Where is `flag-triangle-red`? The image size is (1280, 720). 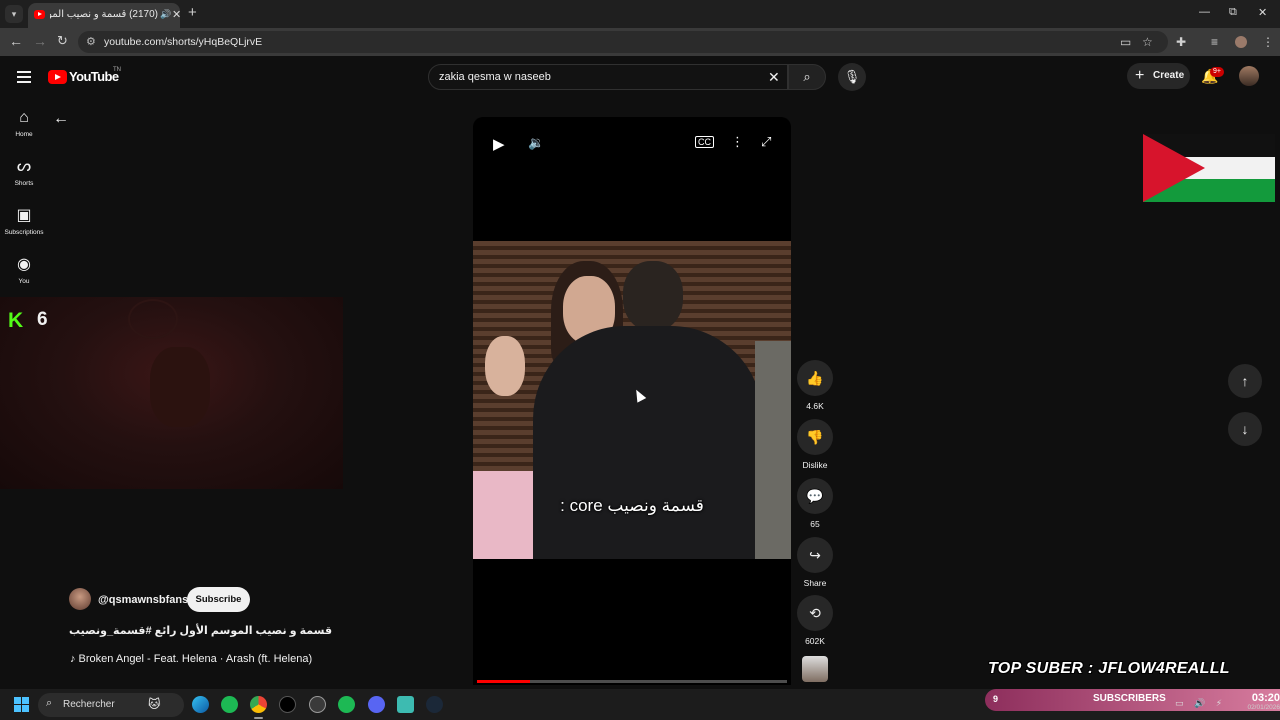 flag-triangle-red is located at coordinates (1174, 168).